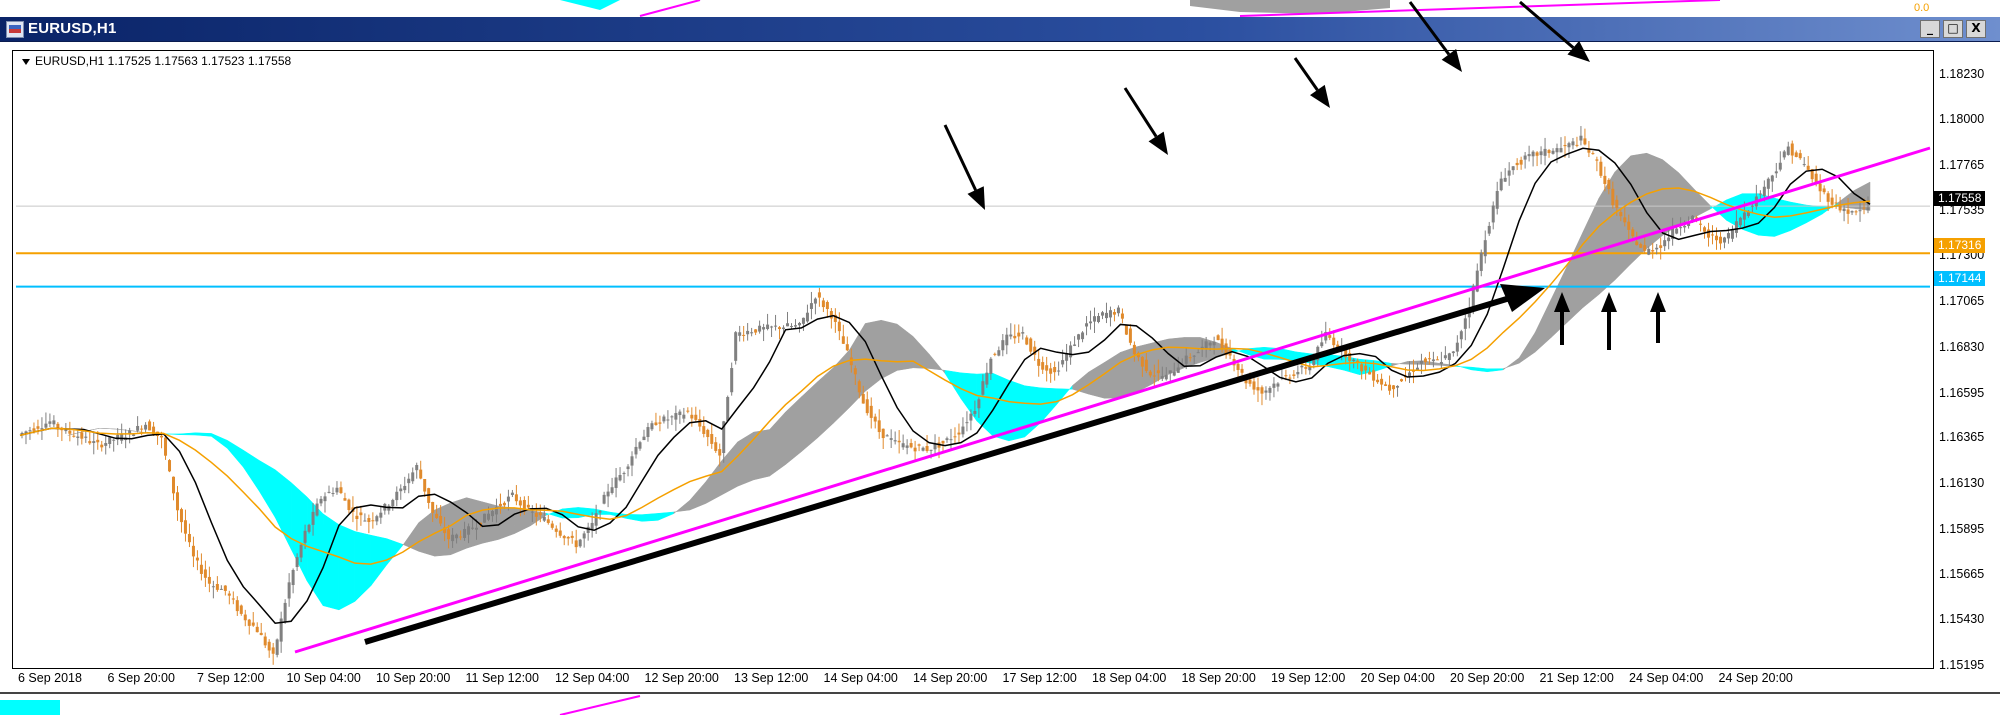  I want to click on time-tick-label: 24 Sep 04:00, so click(1666, 678).